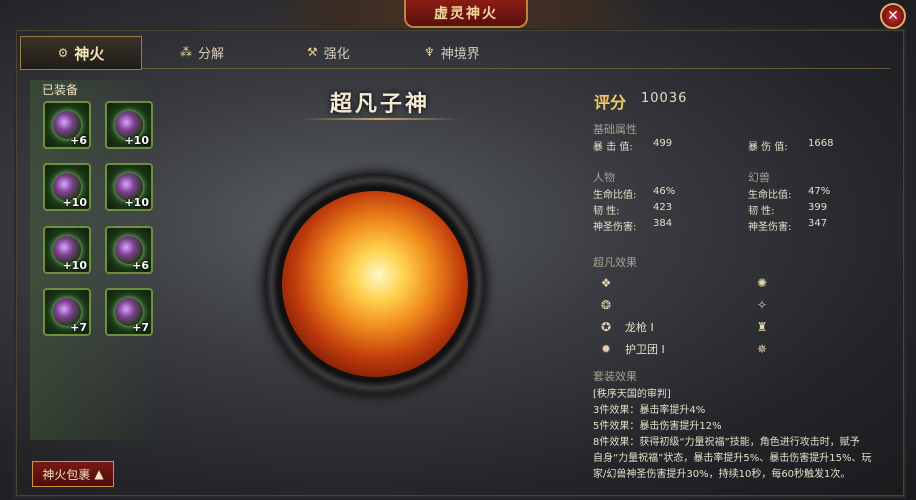 This screenshot has width=916, height=500. Describe the element at coordinates (657, 426) in the screenshot. I see `set-line-5: 5件效果：暴击伤害提升12%` at that location.